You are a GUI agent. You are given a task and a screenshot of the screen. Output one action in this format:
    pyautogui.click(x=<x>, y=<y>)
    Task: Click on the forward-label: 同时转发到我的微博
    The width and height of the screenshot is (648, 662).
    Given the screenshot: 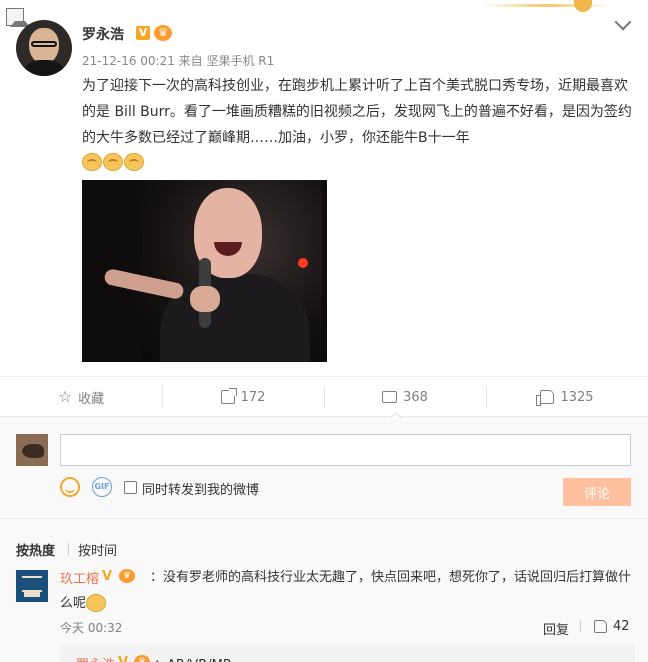 What is the action you would take?
    pyautogui.click(x=200, y=488)
    